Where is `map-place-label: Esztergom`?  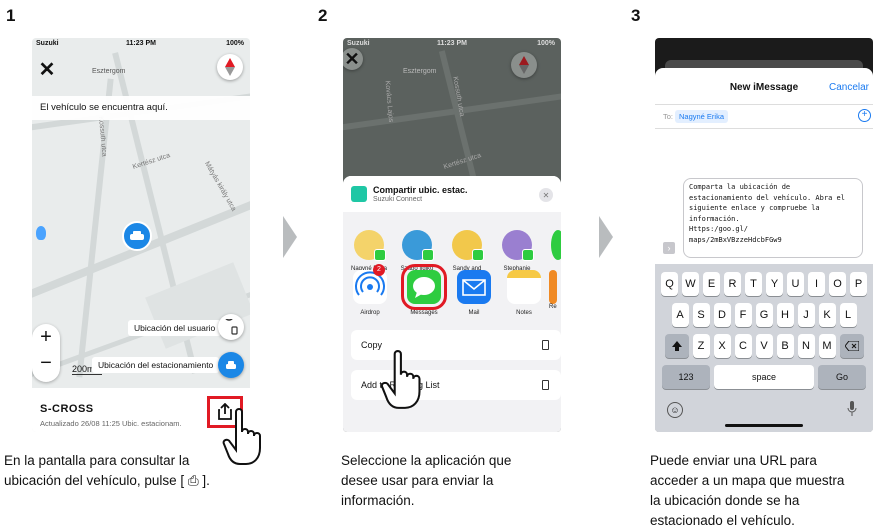 map-place-label: Esztergom is located at coordinates (420, 71).